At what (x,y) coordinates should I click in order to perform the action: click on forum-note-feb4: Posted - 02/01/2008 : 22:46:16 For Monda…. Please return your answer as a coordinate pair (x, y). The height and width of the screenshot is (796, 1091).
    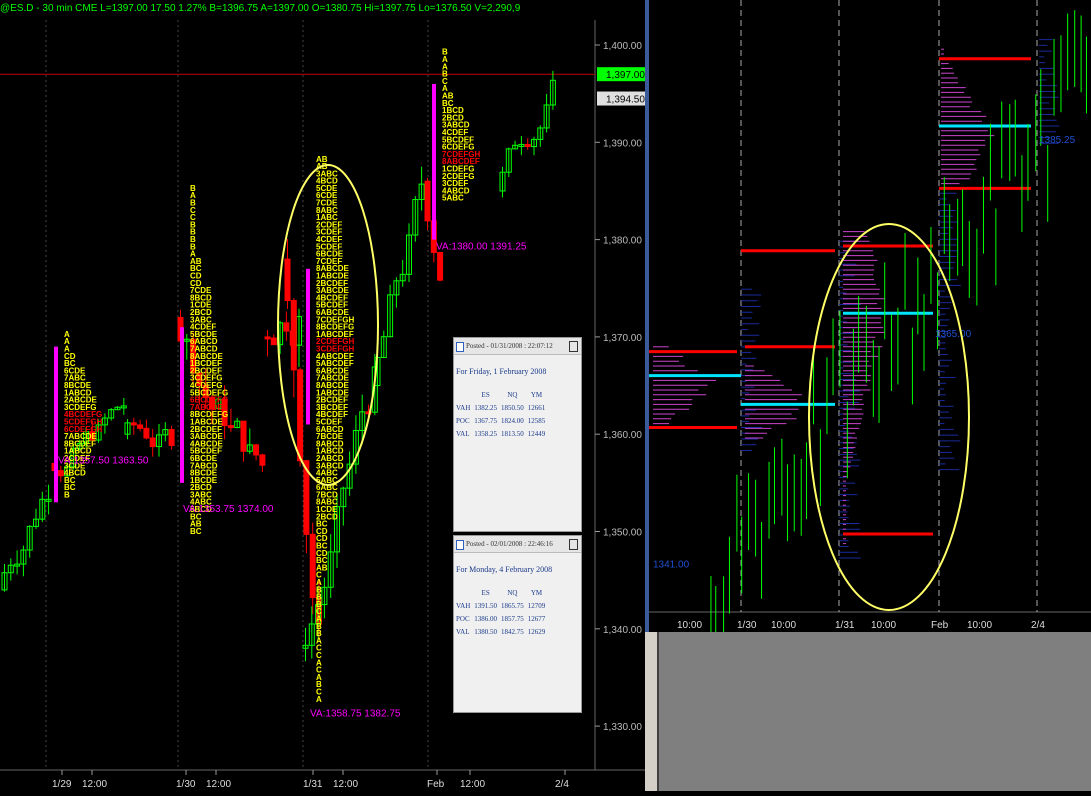
    Looking at the image, I should click on (517, 624).